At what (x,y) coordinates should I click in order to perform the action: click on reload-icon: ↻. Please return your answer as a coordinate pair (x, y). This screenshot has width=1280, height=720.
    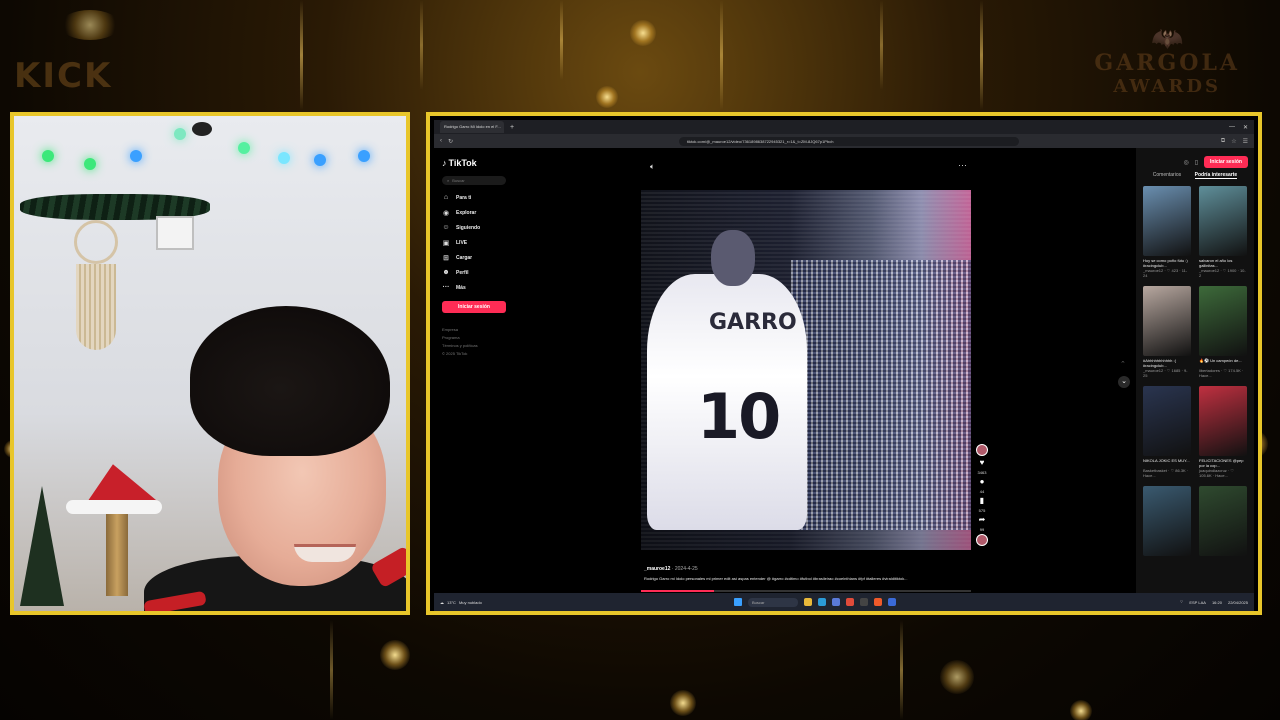
    Looking at the image, I should click on (450, 141).